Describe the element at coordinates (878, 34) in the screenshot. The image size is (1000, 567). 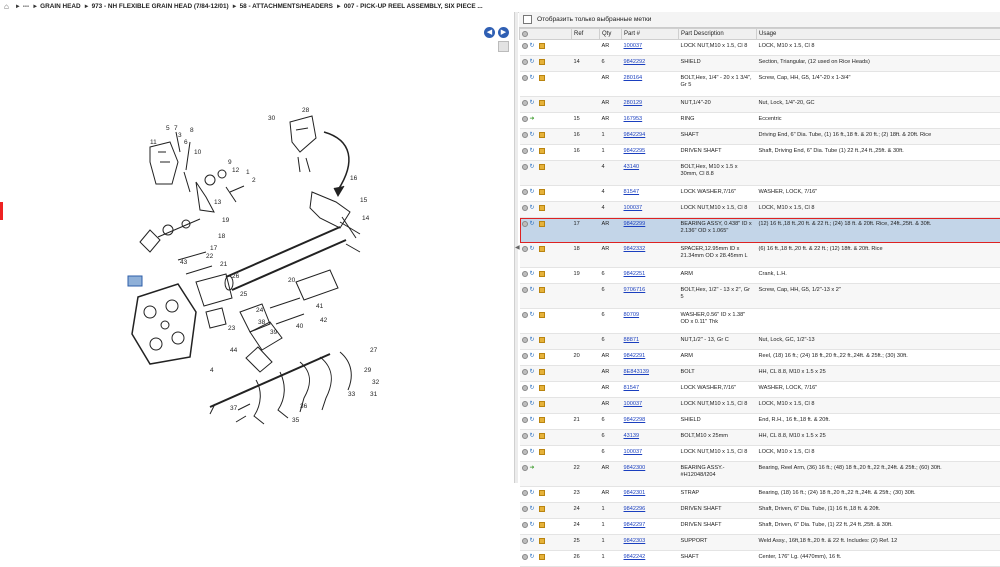
I see `column-header-usage: Usage` at that location.